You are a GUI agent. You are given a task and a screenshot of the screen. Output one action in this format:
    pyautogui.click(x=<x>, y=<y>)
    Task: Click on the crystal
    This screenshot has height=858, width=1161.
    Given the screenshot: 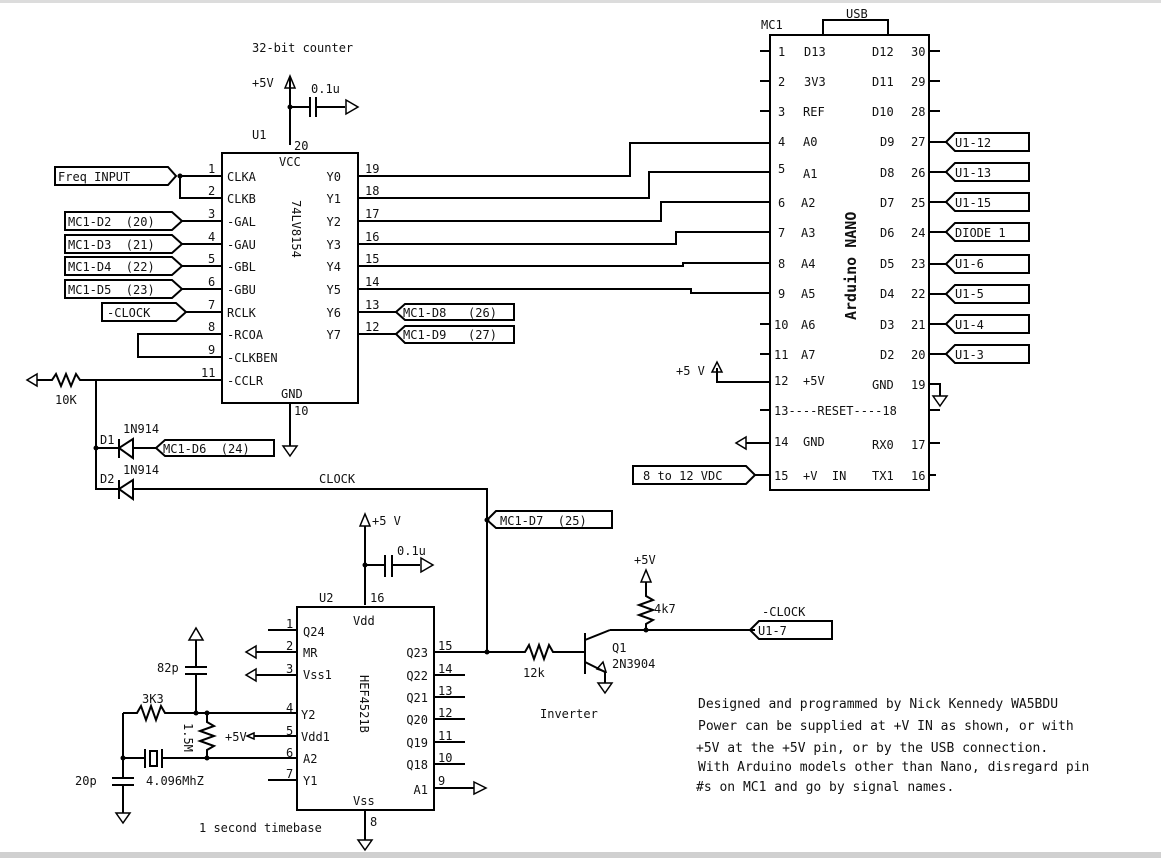 What is the action you would take?
    pyautogui.click(x=209, y=740)
    